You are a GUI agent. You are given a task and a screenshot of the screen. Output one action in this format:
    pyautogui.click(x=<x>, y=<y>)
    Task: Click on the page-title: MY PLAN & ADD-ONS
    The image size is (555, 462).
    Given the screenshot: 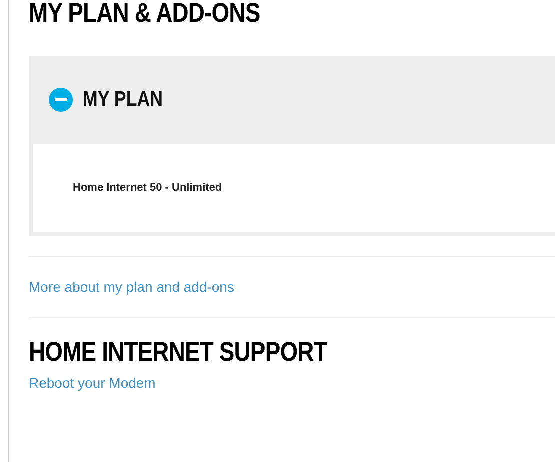 What is the action you would take?
    pyautogui.click(x=145, y=13)
    